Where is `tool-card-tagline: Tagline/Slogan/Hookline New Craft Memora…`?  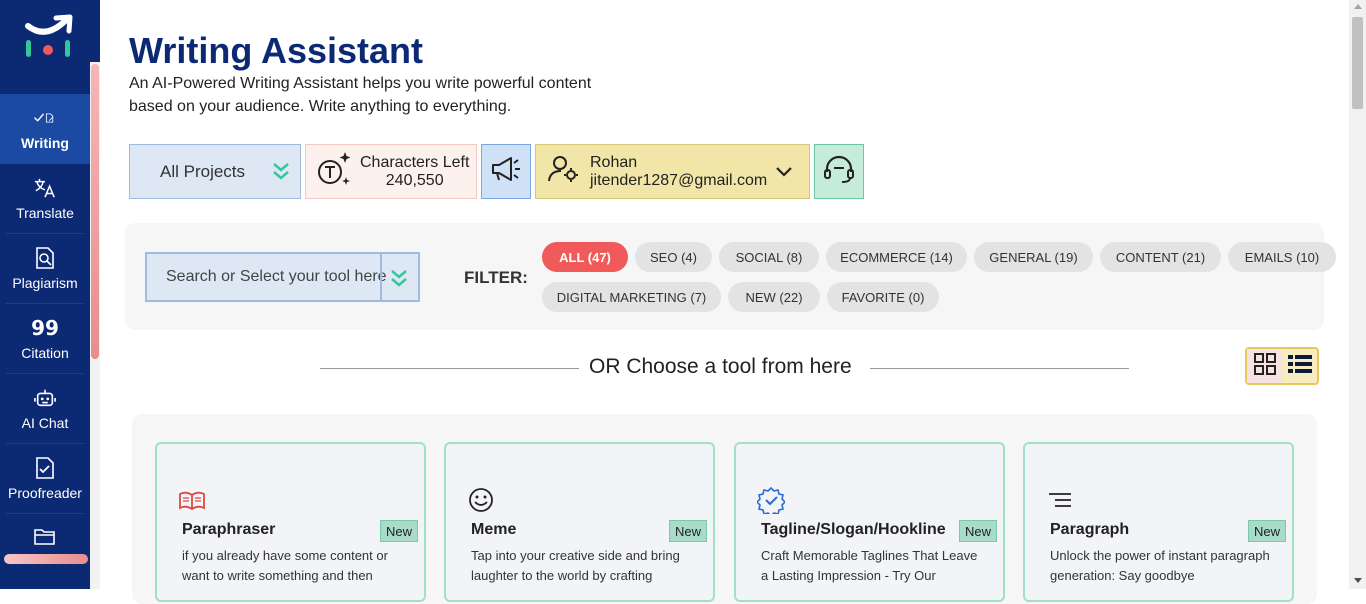
tool-card-tagline: Tagline/Slogan/Hookline New Craft Memora… is located at coordinates (869, 522).